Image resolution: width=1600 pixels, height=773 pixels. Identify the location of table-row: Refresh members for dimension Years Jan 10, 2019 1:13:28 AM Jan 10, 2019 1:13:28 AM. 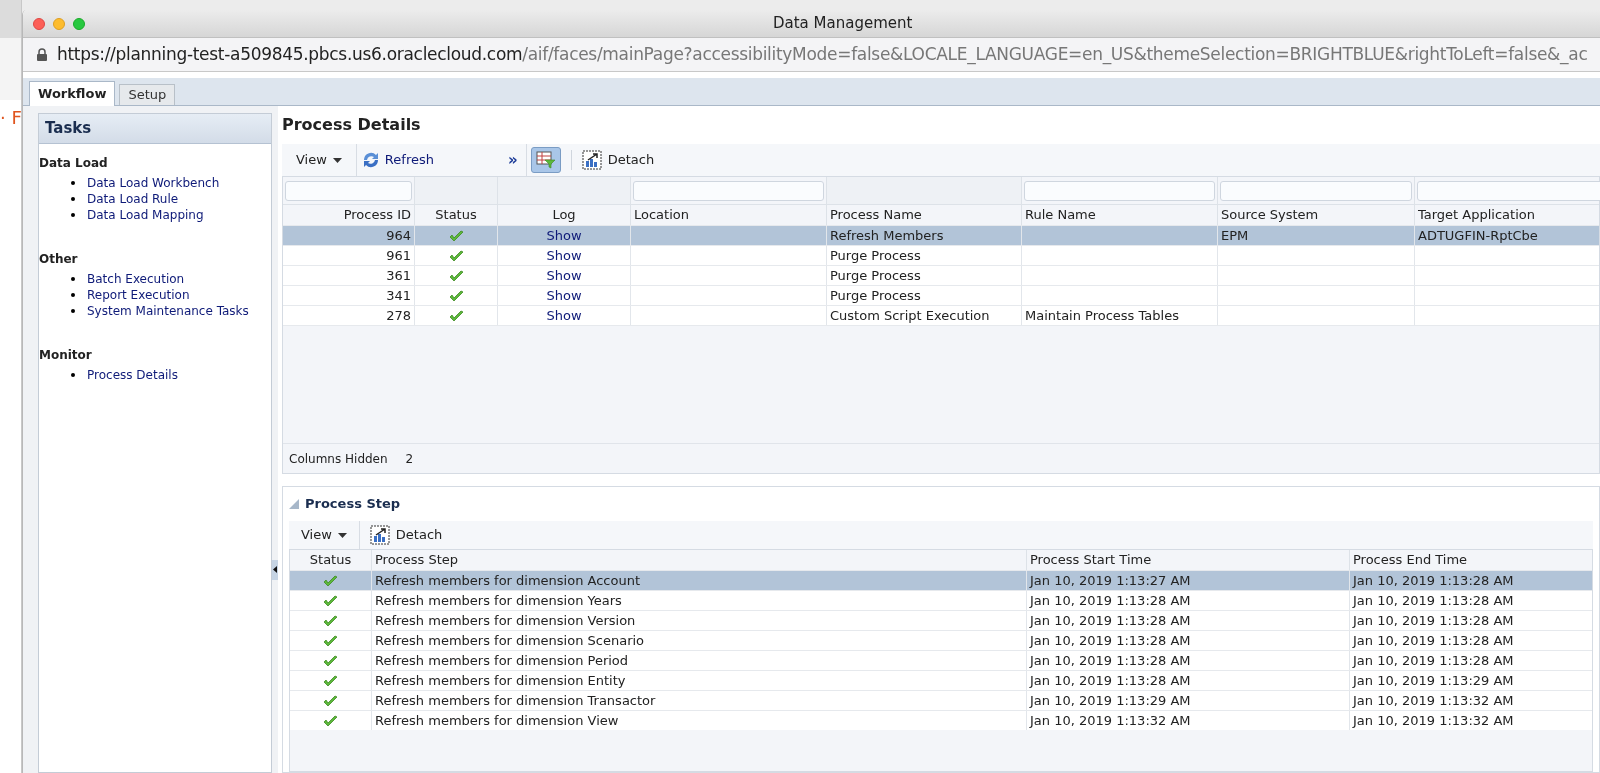
(941, 600).